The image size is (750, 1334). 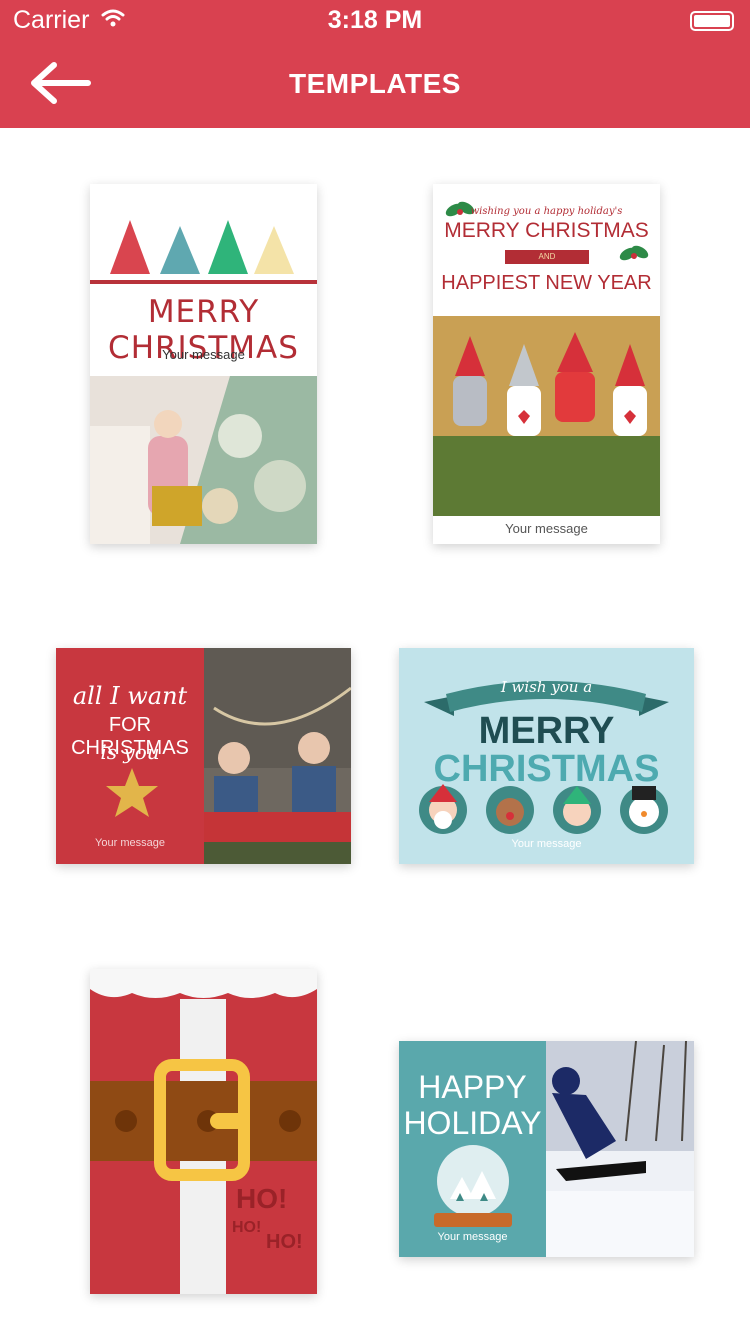 I want to click on card-heading: MERRY CHRISTMAS, so click(x=546, y=230).